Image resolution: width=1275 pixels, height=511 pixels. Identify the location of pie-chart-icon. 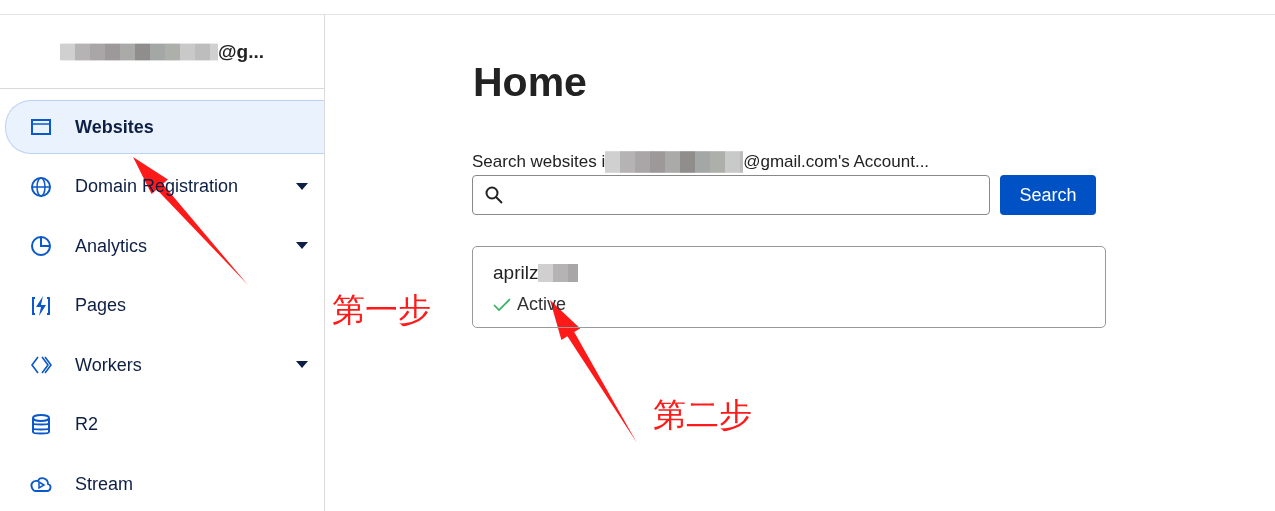
(41, 246).